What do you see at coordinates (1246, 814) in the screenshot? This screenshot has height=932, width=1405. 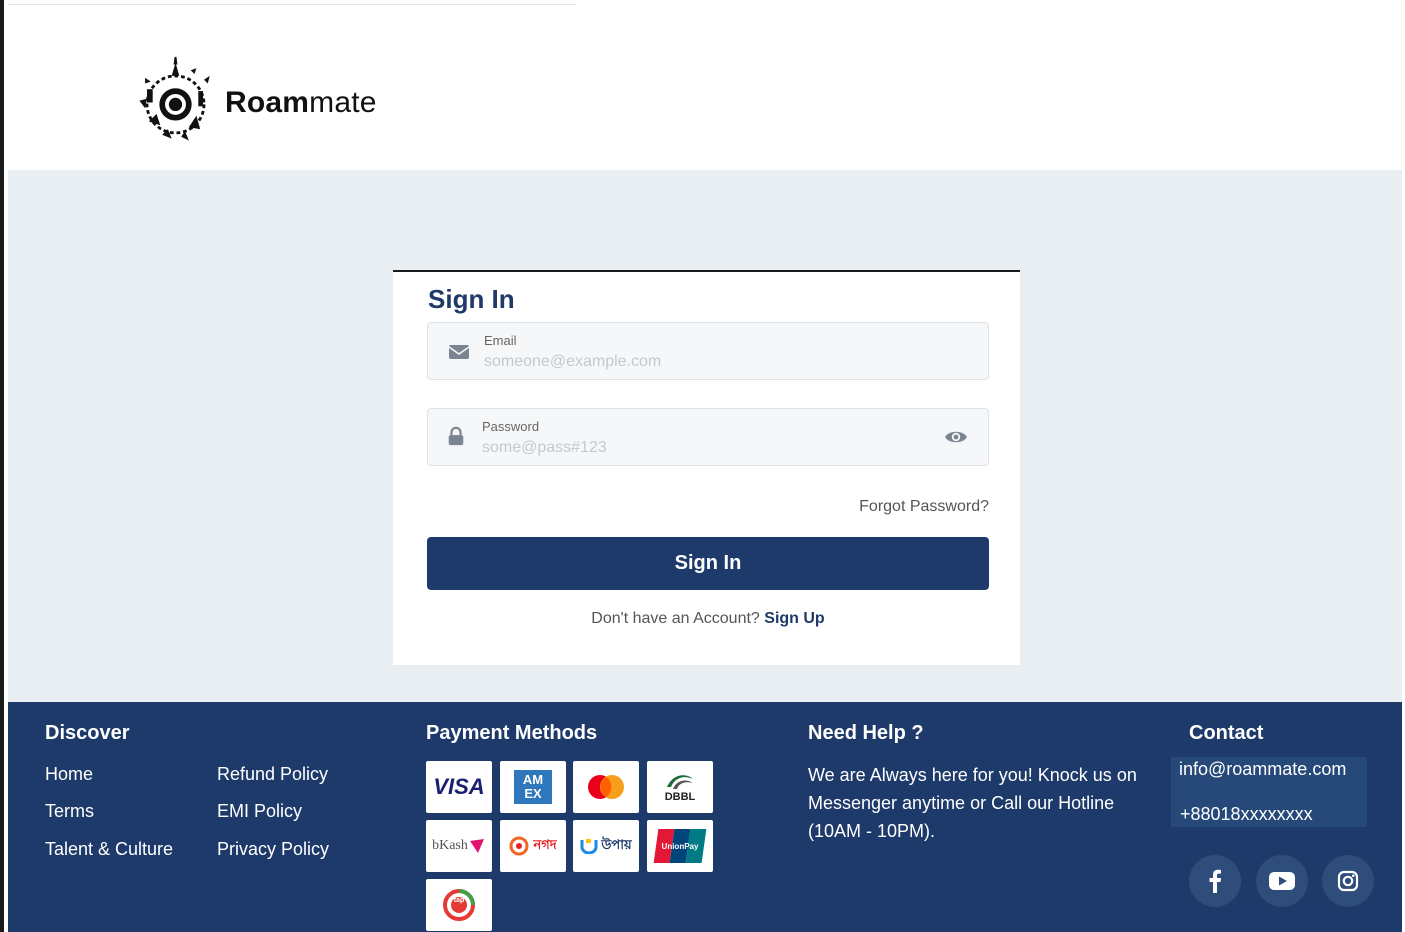 I see `contact-phone-link: +88018xxxxxxxx` at bounding box center [1246, 814].